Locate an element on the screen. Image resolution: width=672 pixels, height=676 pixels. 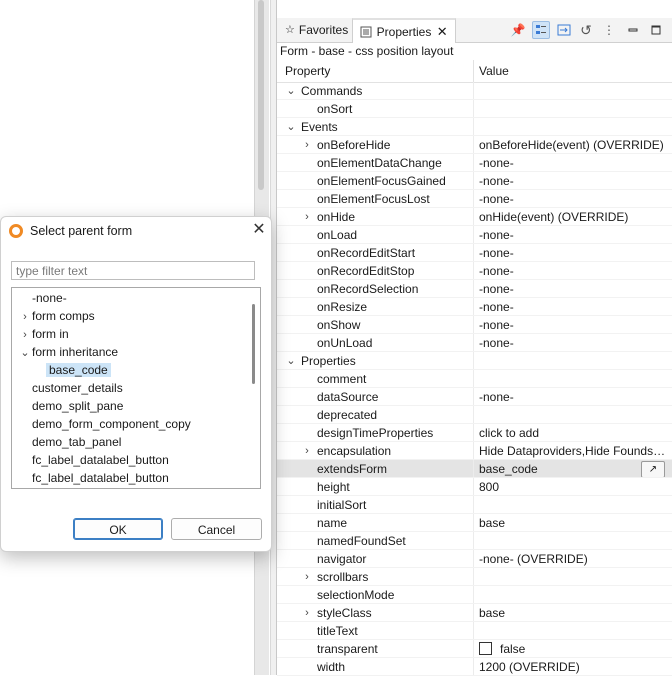
tree-item-base-code: base_code is located at coordinates (71, 370).